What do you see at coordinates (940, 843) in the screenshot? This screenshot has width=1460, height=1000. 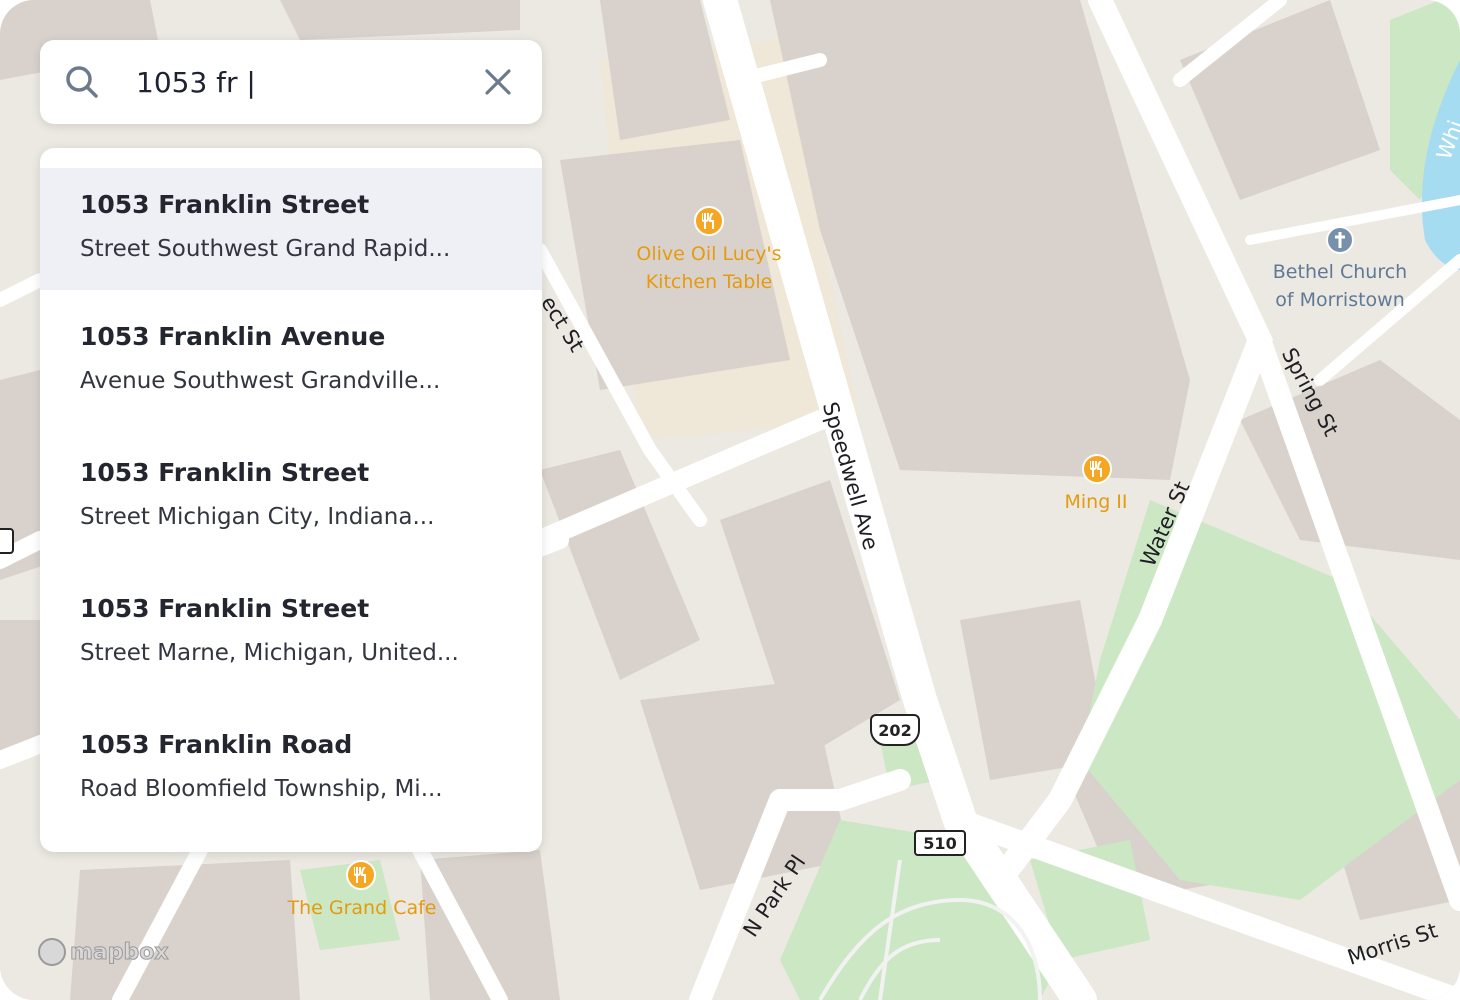 I see `route-shield-state: 510` at bounding box center [940, 843].